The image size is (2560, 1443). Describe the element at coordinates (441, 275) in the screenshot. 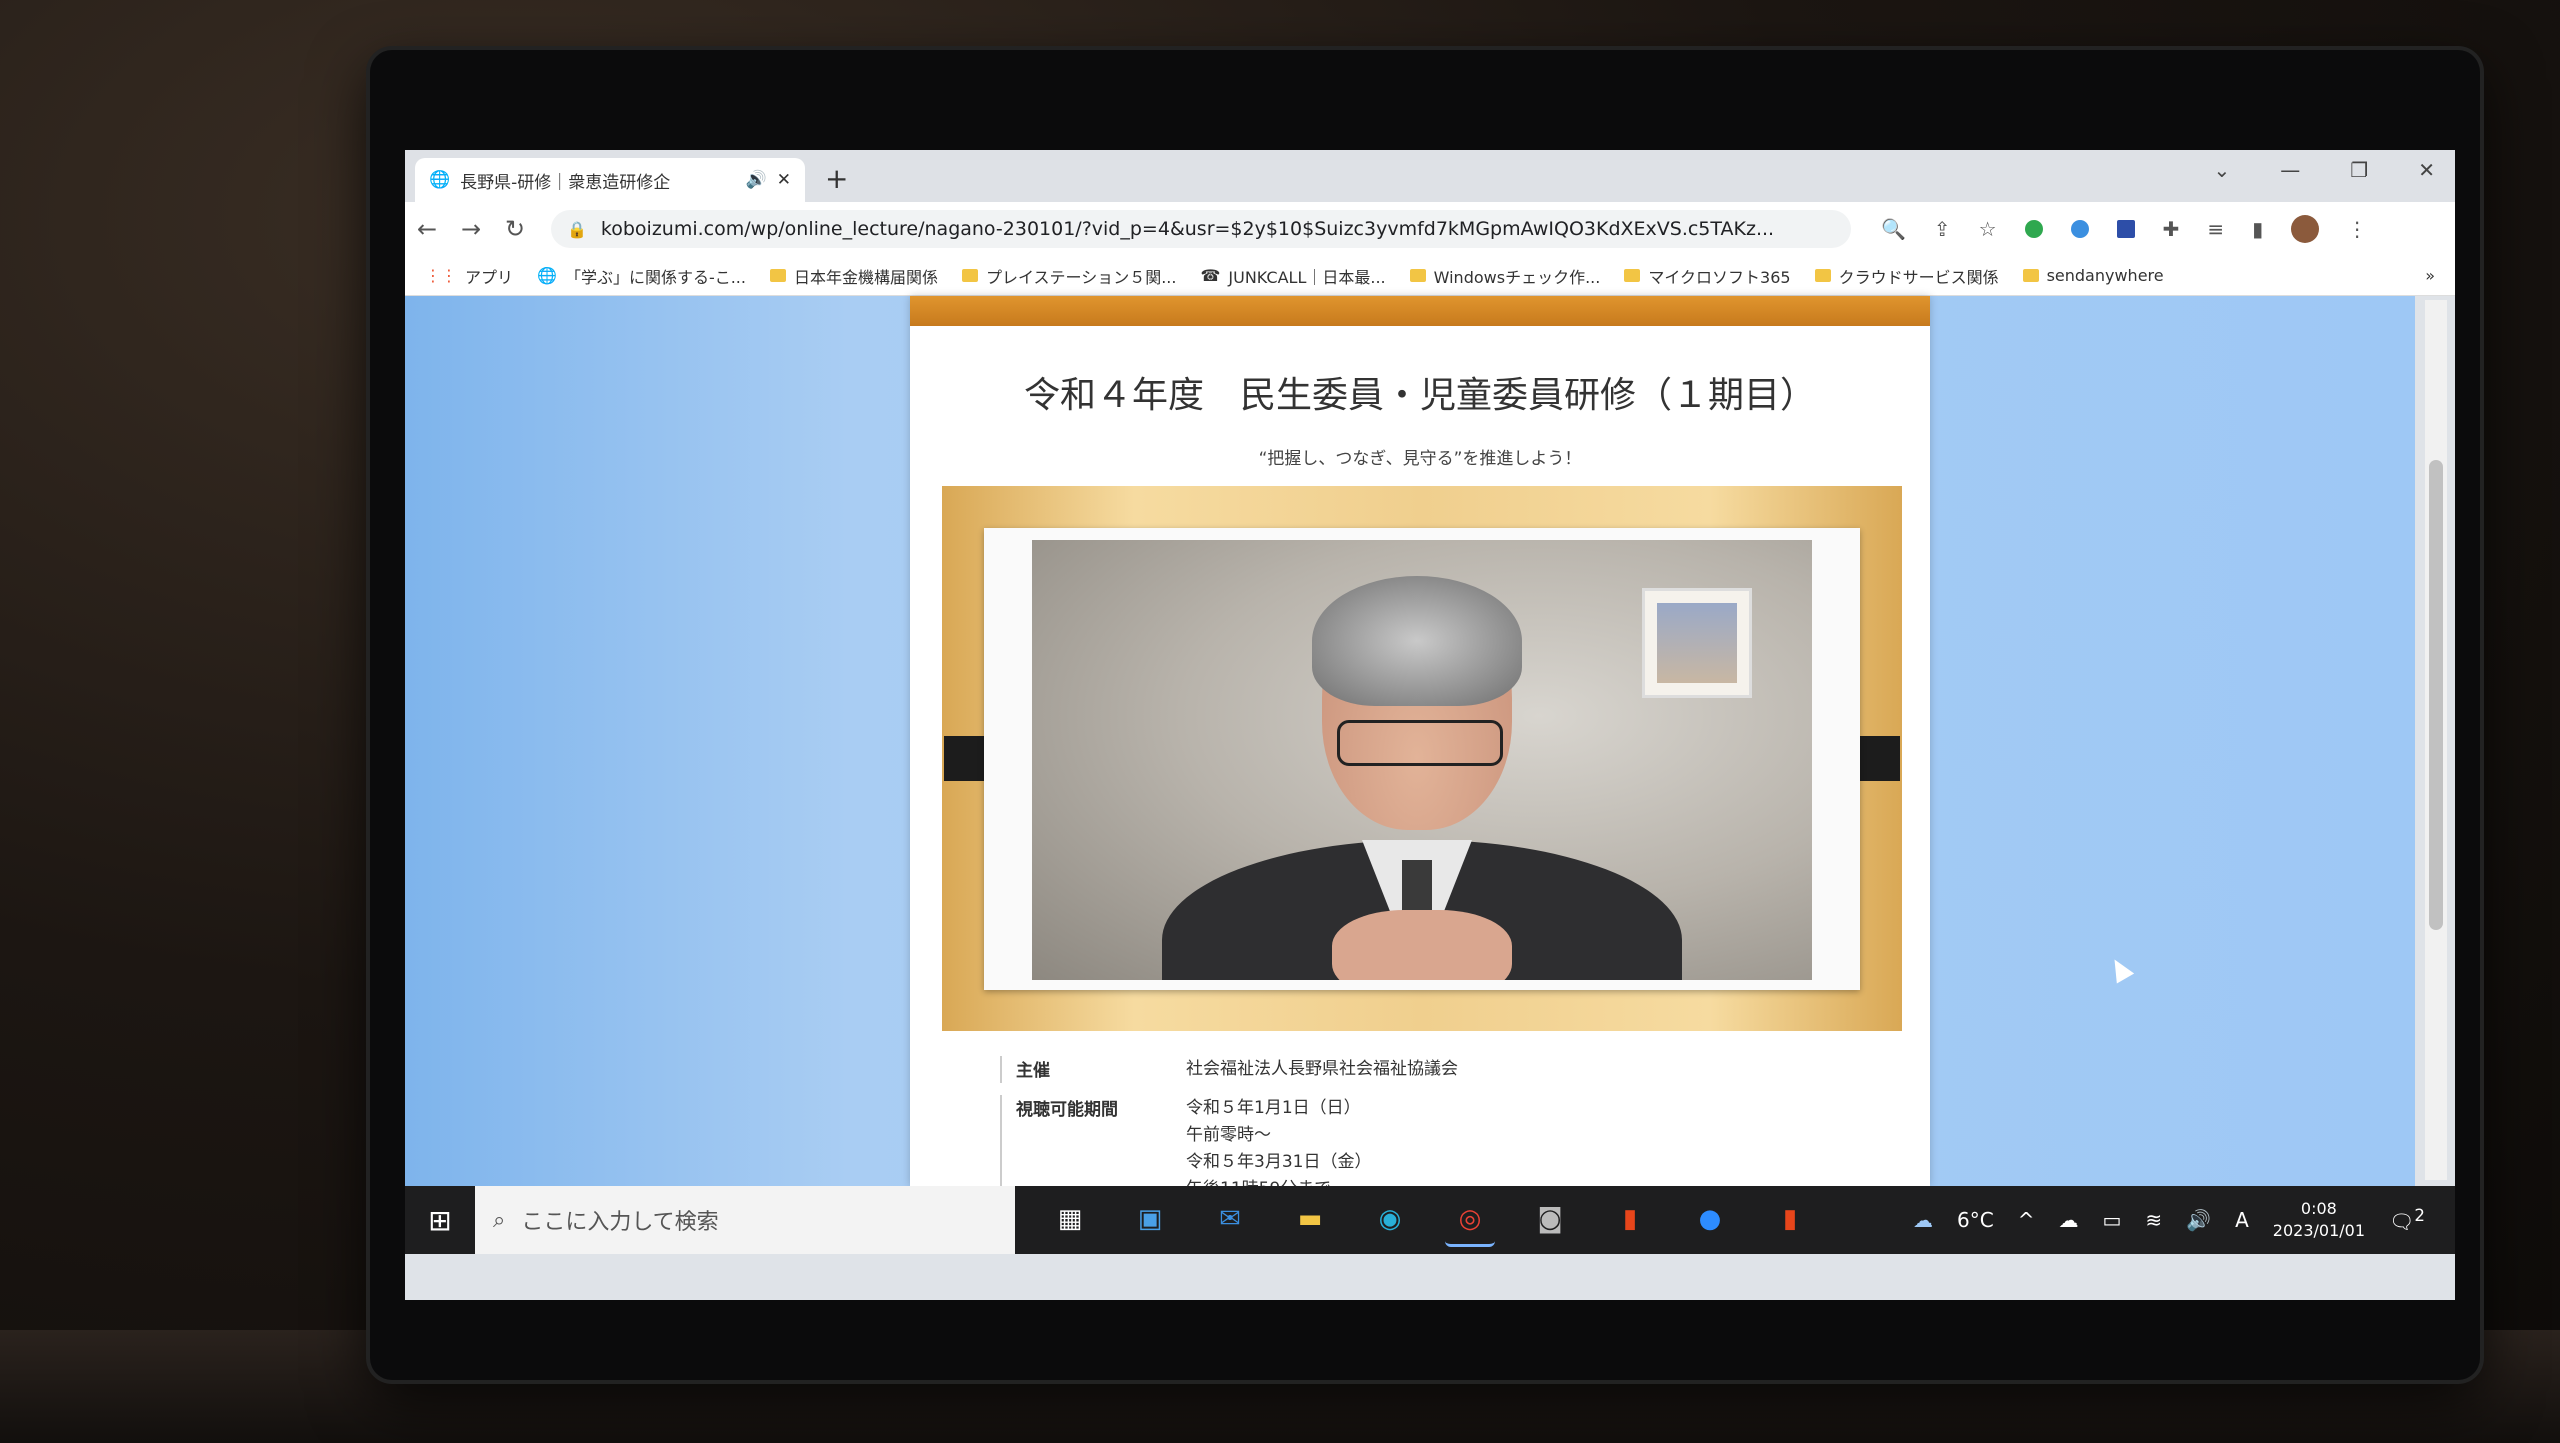

I see `apps-grid-icon: ⋮⋮` at that location.